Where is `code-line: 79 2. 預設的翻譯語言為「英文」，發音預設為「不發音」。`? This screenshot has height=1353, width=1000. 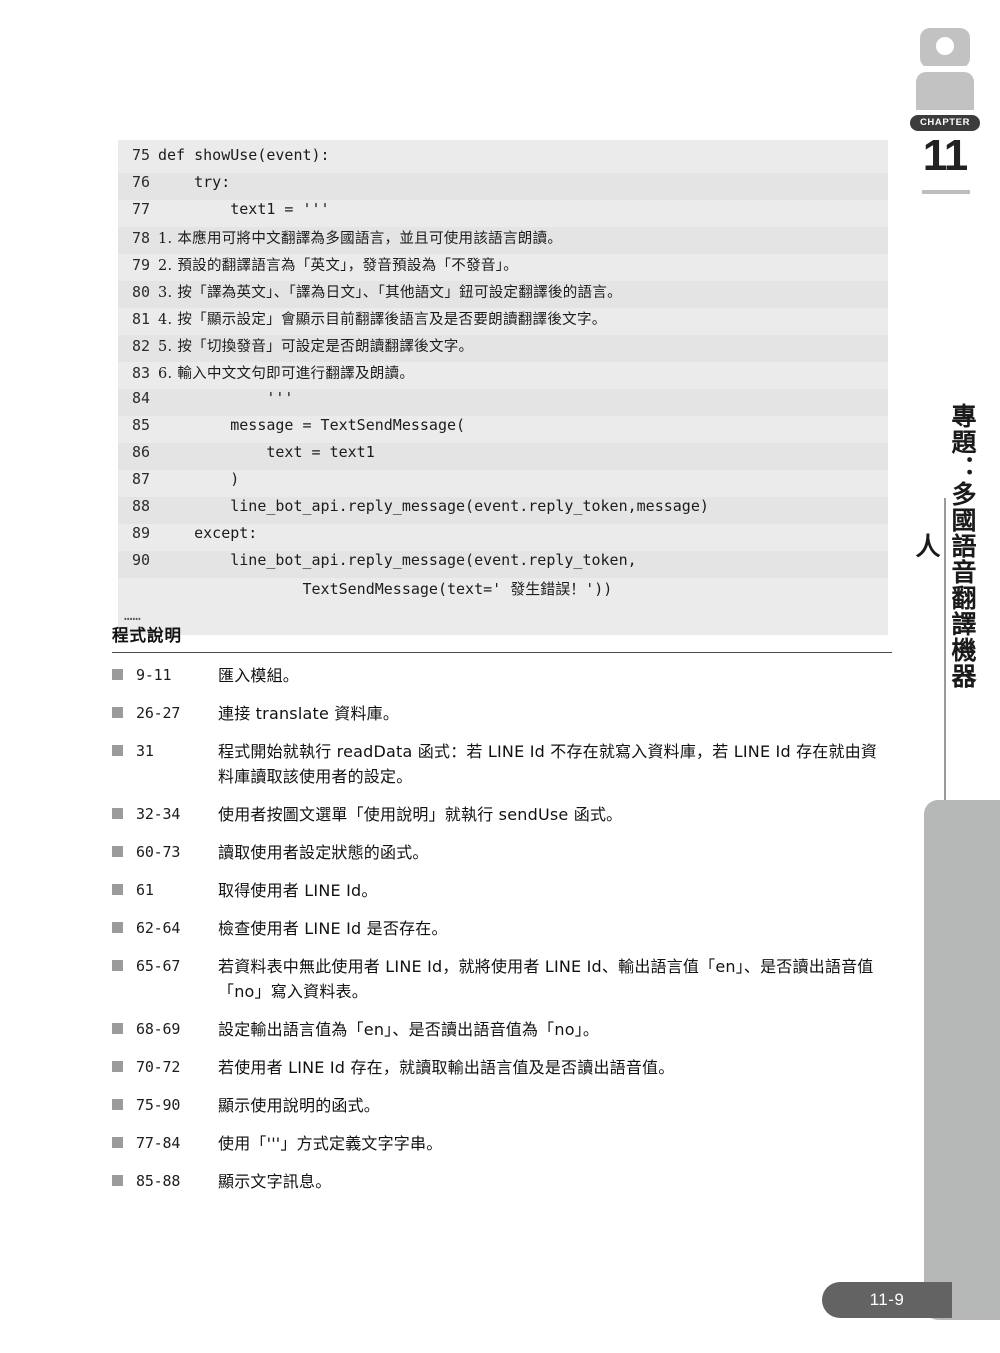
code-line: 79 2. 預設的翻譯語言為「英文」，發音預設為「不發音」。 is located at coordinates (503, 267).